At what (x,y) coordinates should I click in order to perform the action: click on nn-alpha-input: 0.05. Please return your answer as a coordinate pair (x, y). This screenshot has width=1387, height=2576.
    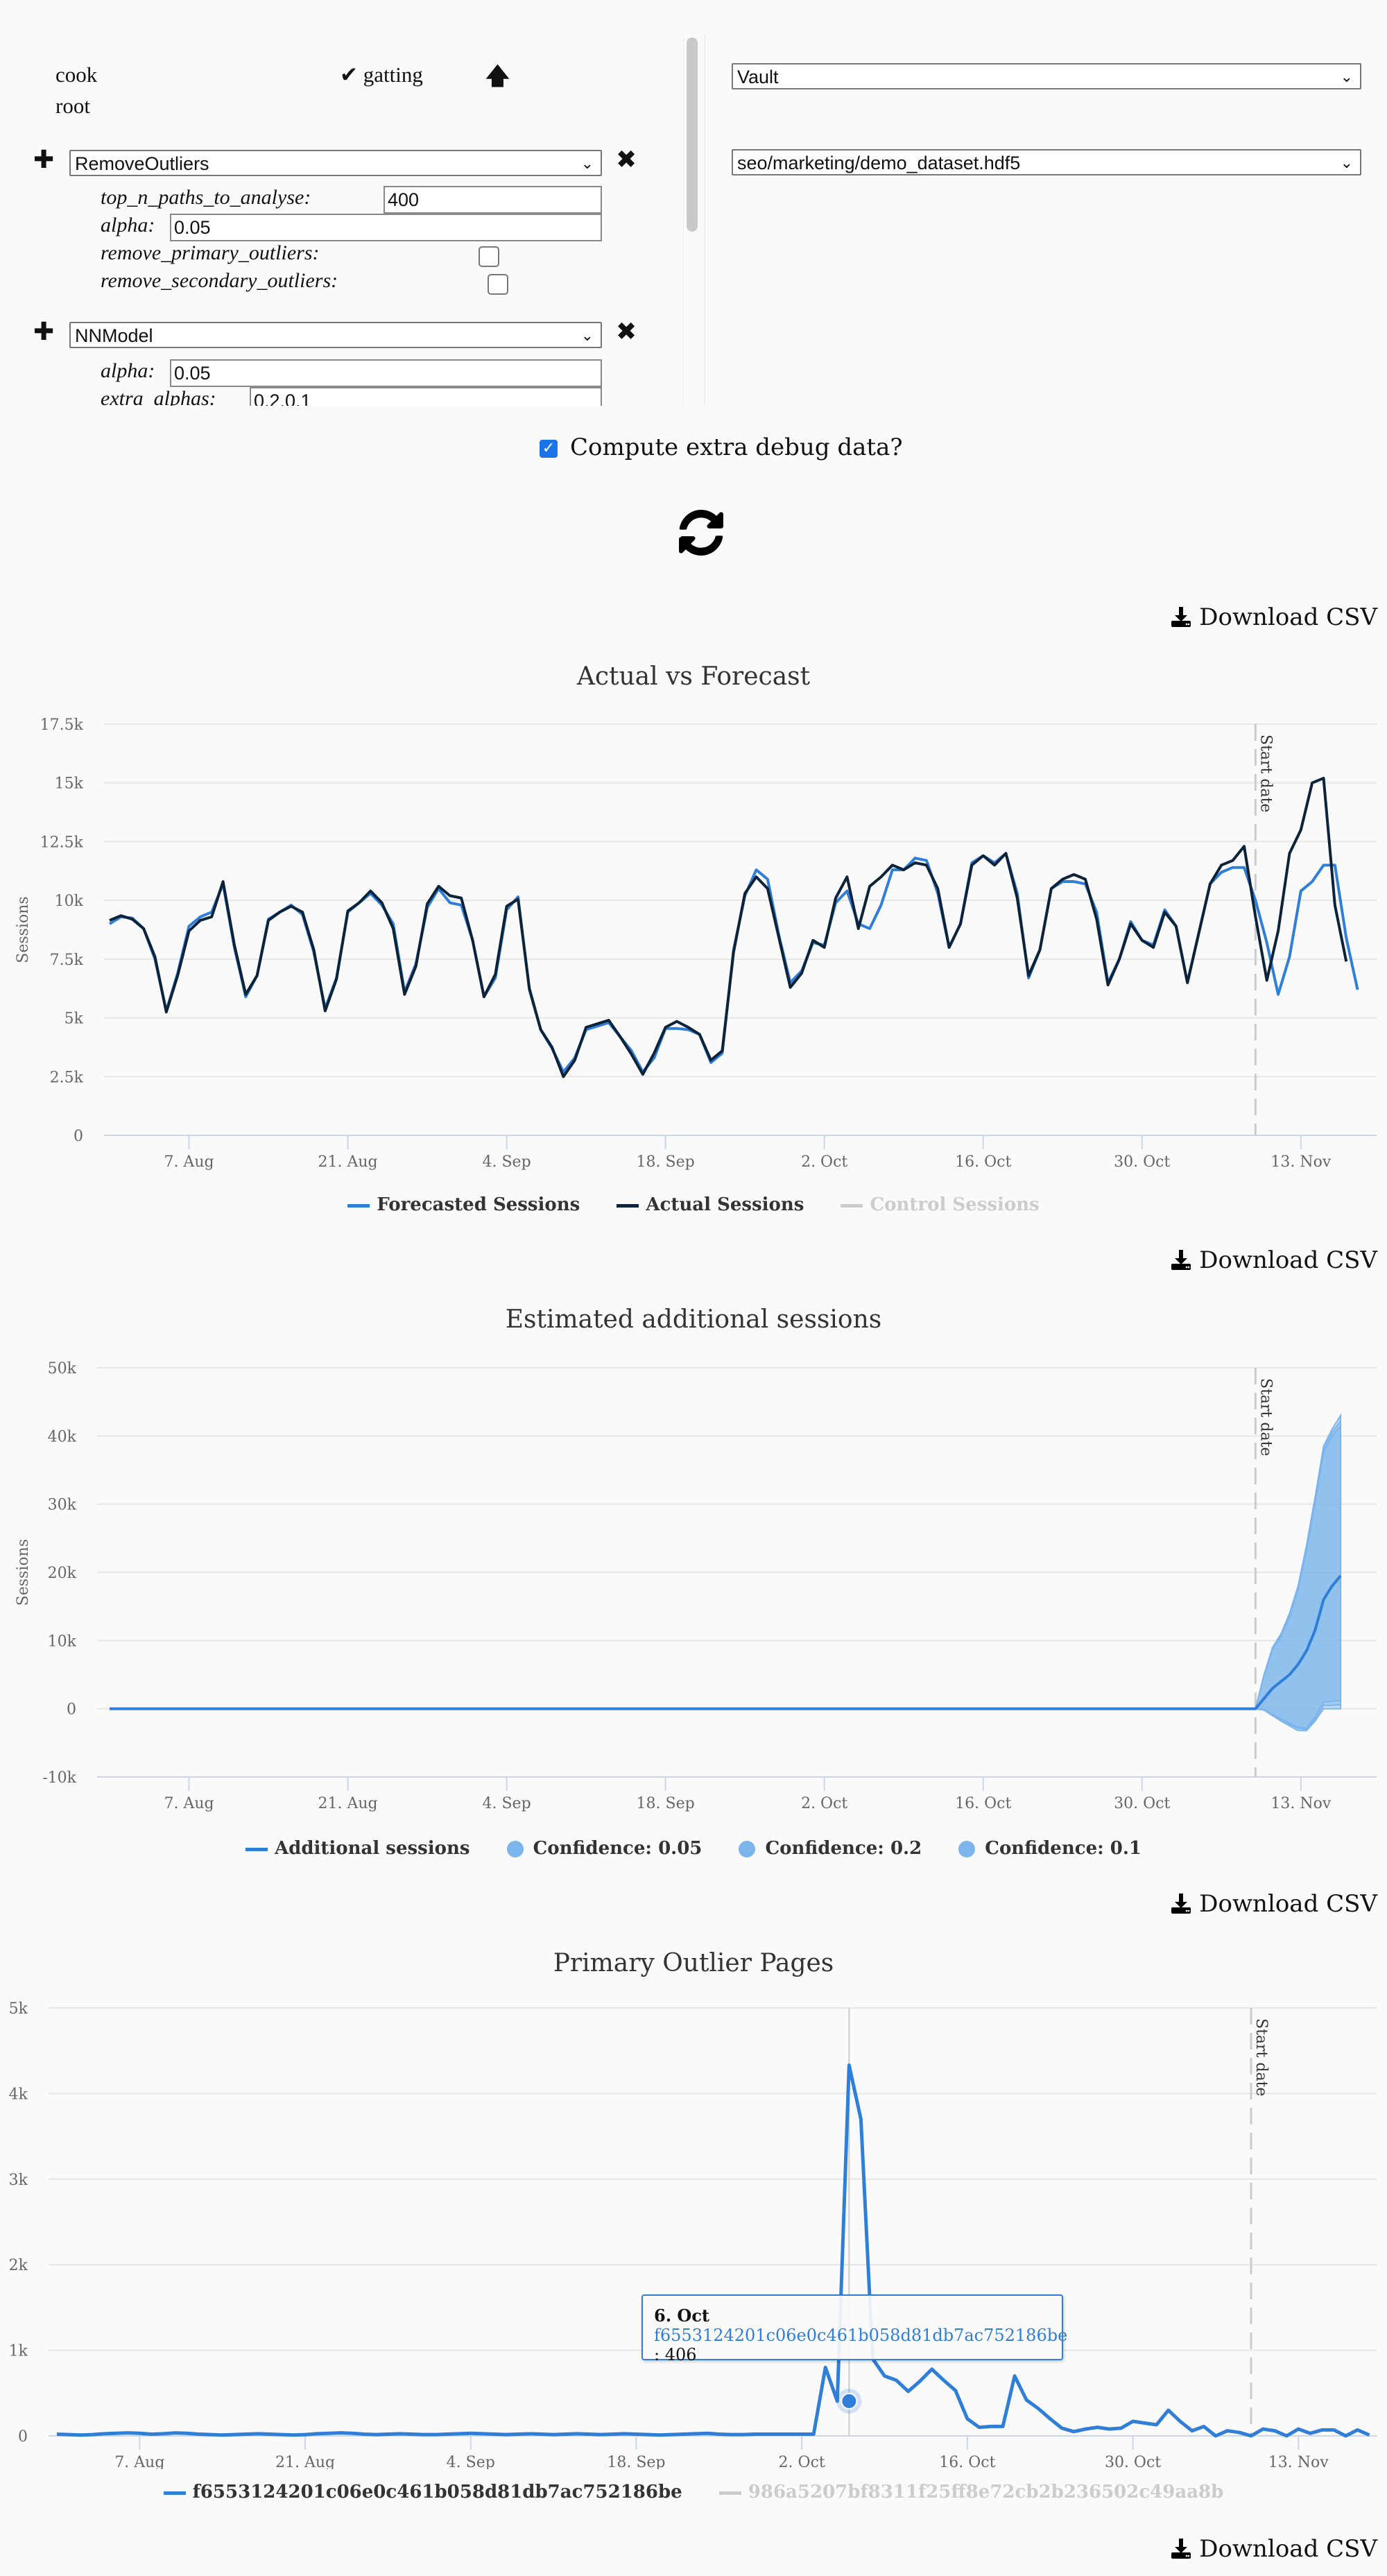
    Looking at the image, I should click on (386, 373).